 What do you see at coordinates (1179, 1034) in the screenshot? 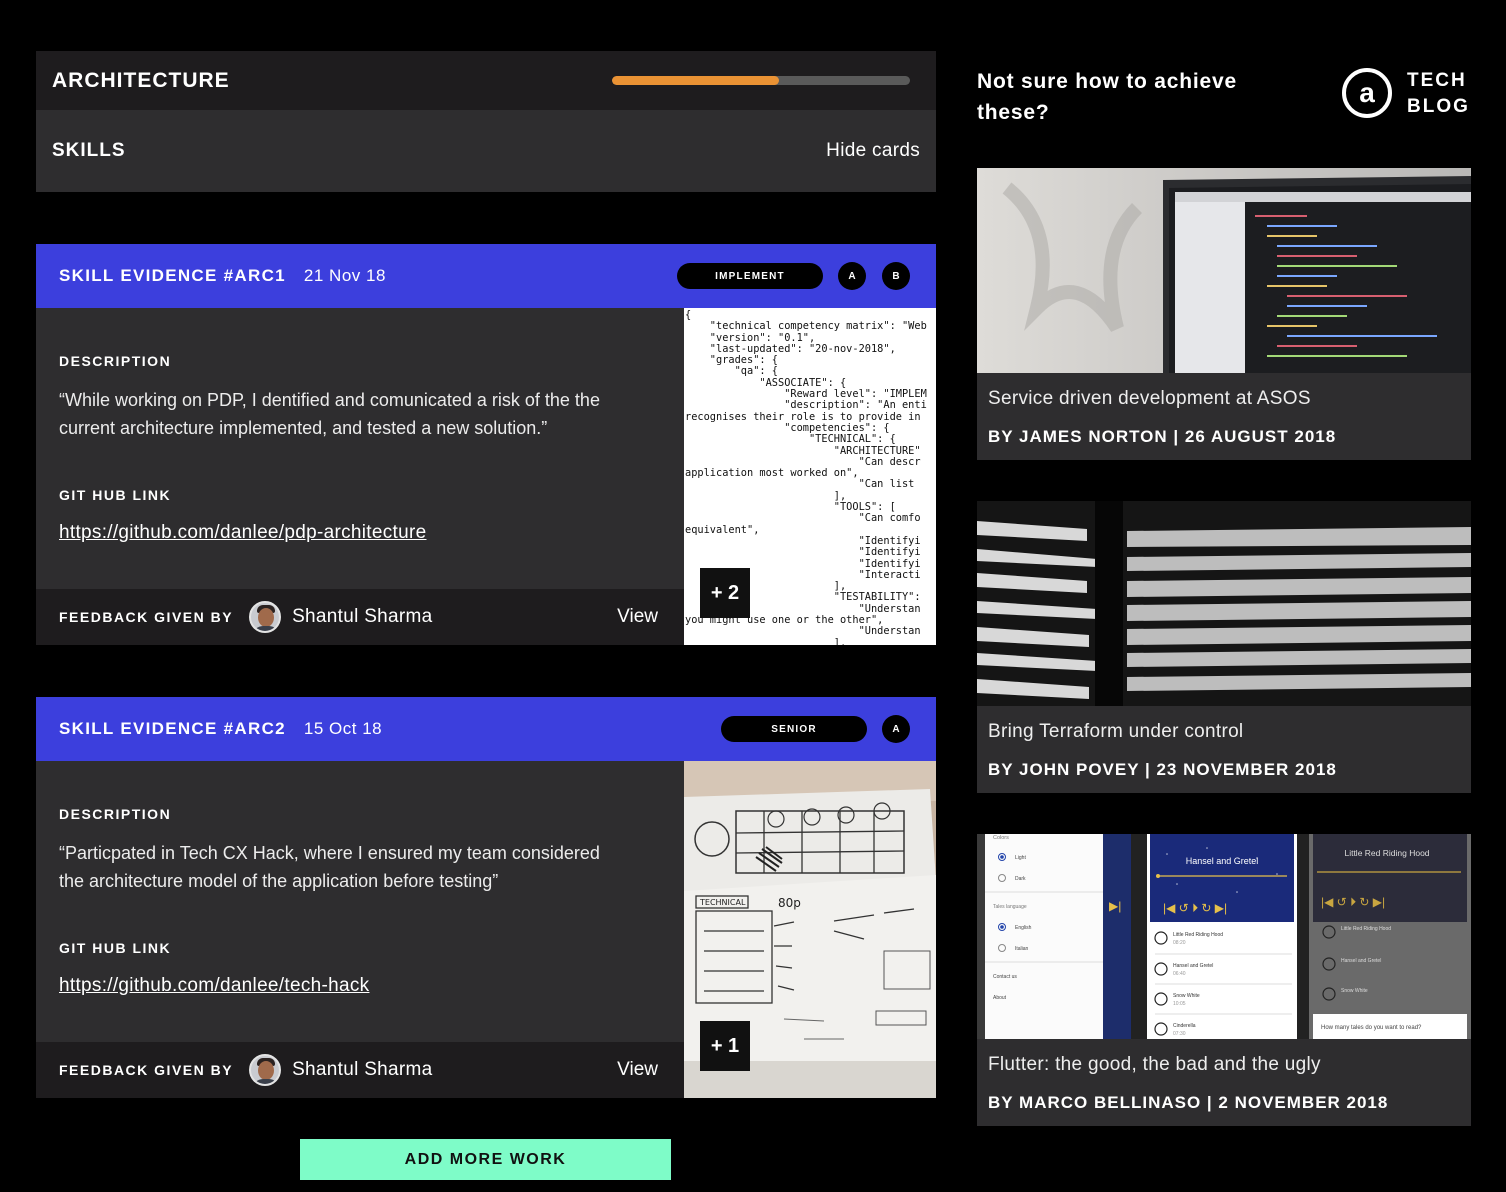
I see `flutter-list-time: 07:30` at bounding box center [1179, 1034].